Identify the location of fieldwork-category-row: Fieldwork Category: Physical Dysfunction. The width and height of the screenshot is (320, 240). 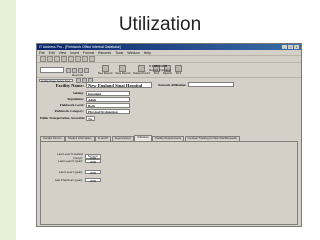
(85, 111).